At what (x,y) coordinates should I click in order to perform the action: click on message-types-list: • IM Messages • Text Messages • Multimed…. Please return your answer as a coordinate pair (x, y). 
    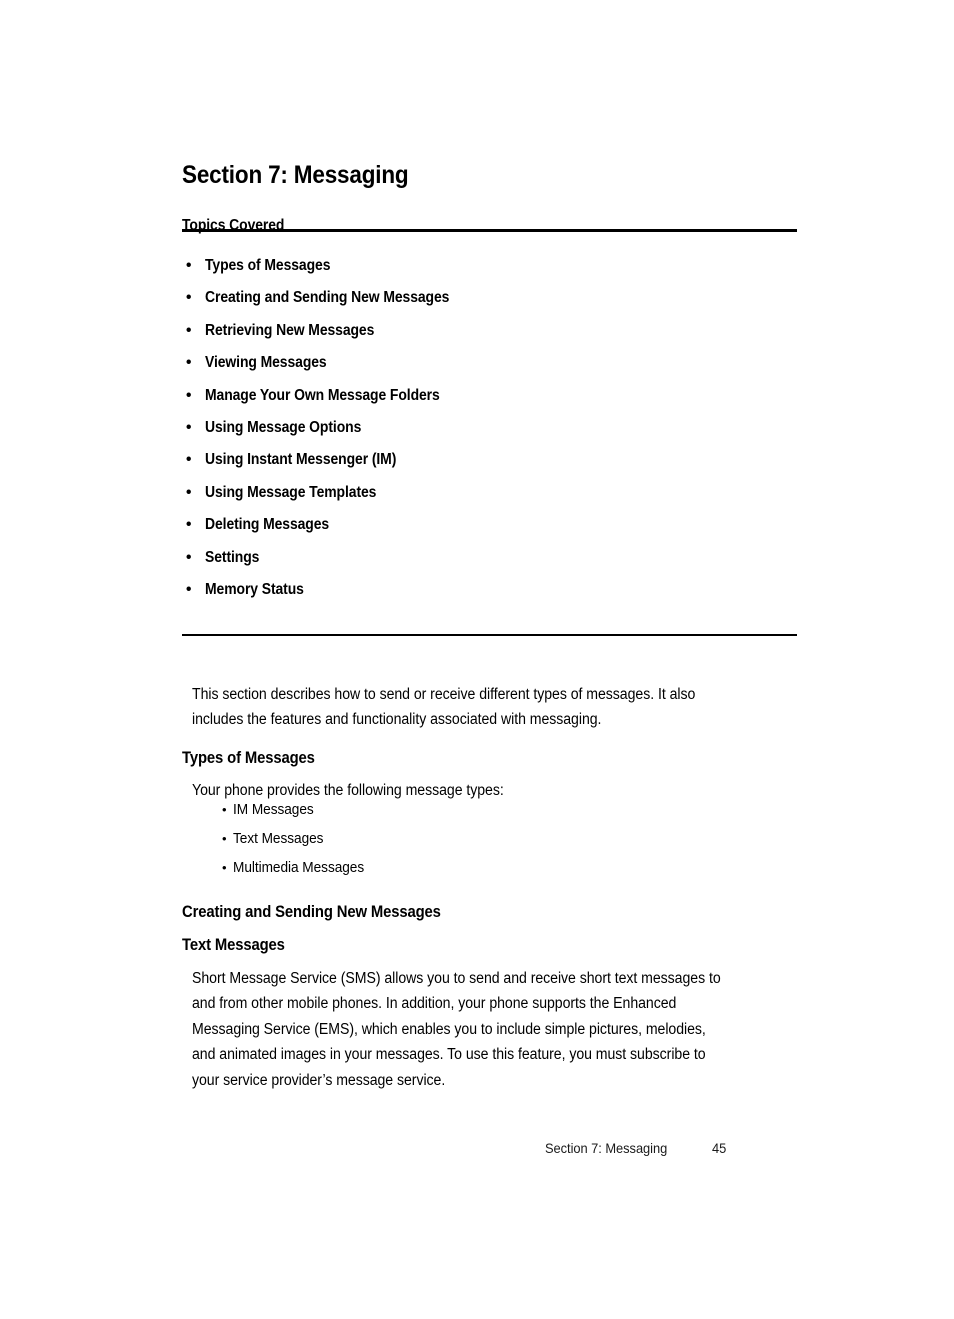
    Looking at the image, I should click on (422, 842).